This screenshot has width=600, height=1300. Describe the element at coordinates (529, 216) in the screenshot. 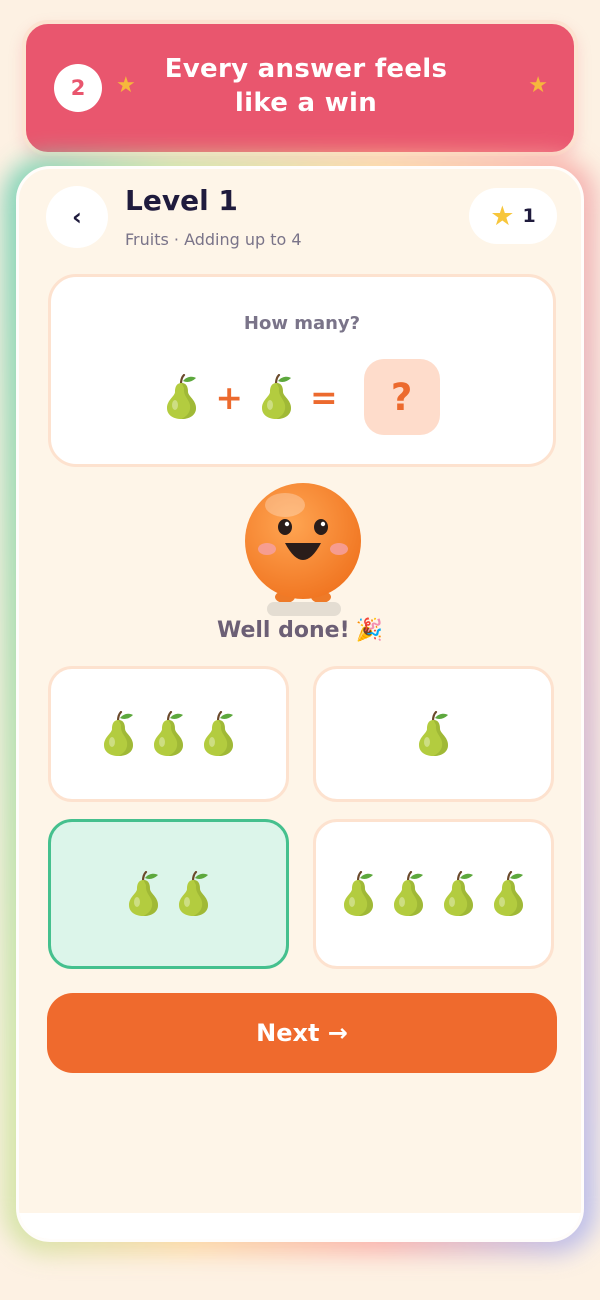

I see `star-count: 1` at that location.